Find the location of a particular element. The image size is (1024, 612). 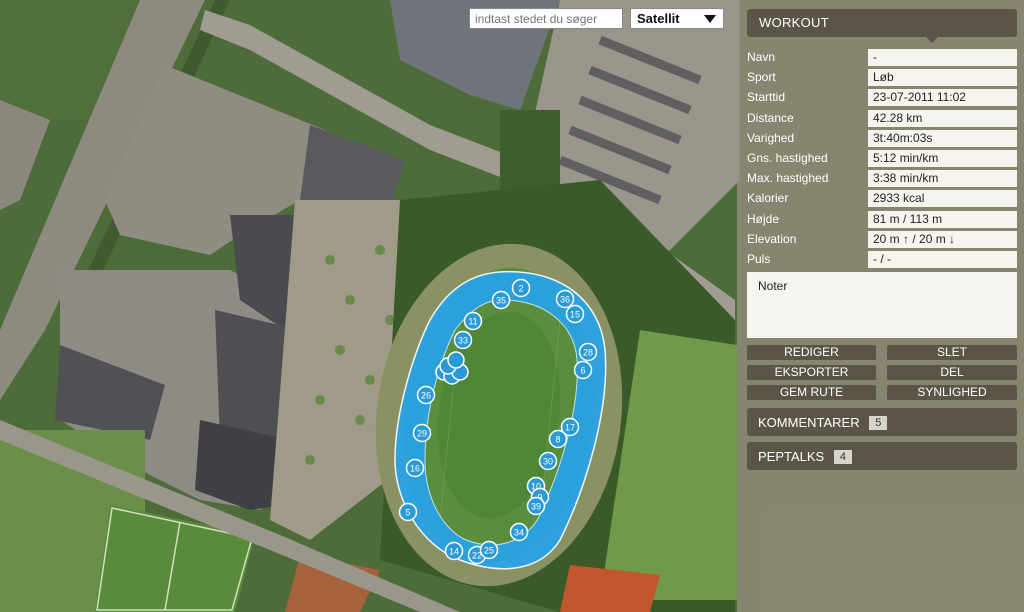

route-marker: 15 is located at coordinates (575, 314).